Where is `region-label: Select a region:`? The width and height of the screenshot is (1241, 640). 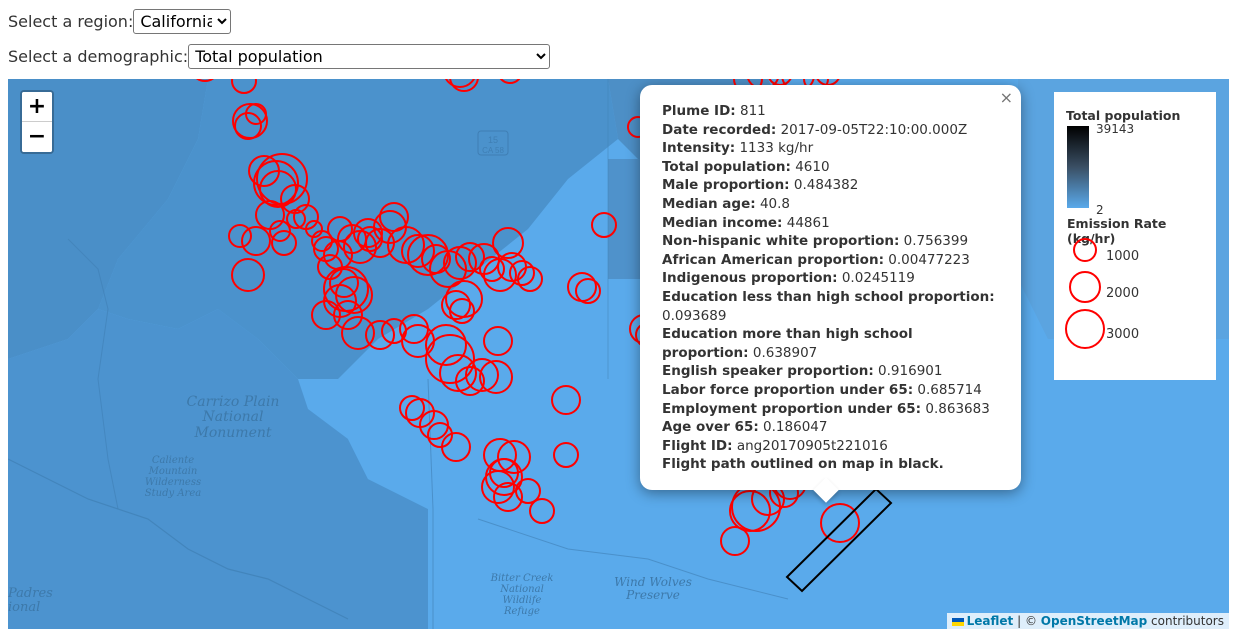 region-label: Select a region: is located at coordinates (71, 21).